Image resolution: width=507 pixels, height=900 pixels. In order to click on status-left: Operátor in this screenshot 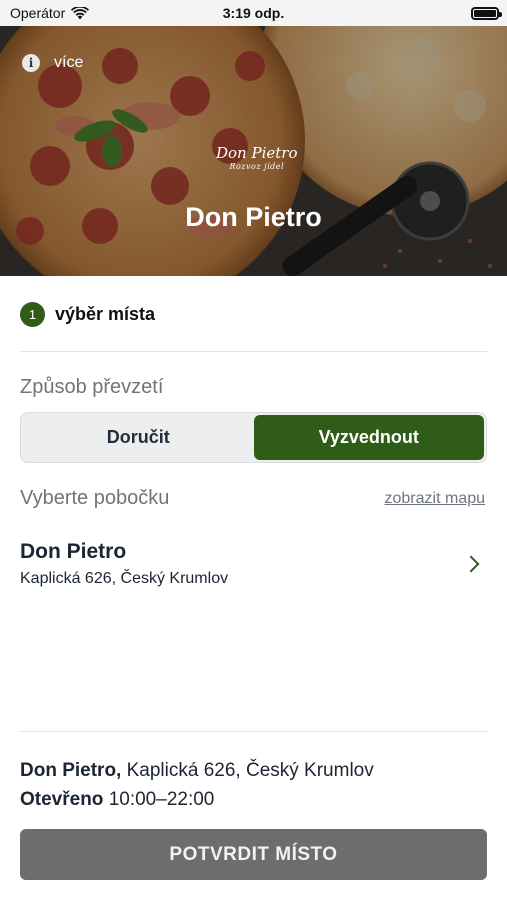, I will do `click(50, 13)`.